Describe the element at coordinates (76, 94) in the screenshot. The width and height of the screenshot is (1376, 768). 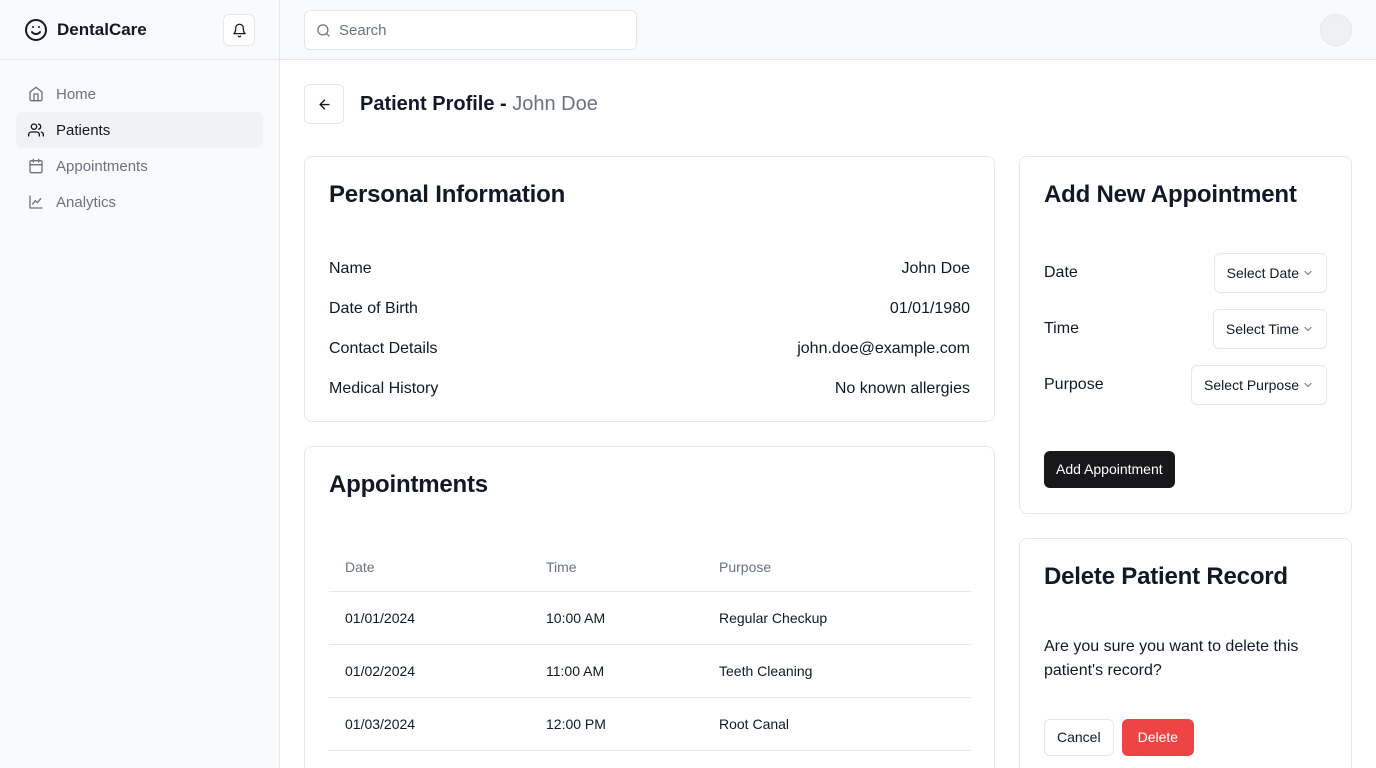
I see `sidebar-item-label: Home` at that location.